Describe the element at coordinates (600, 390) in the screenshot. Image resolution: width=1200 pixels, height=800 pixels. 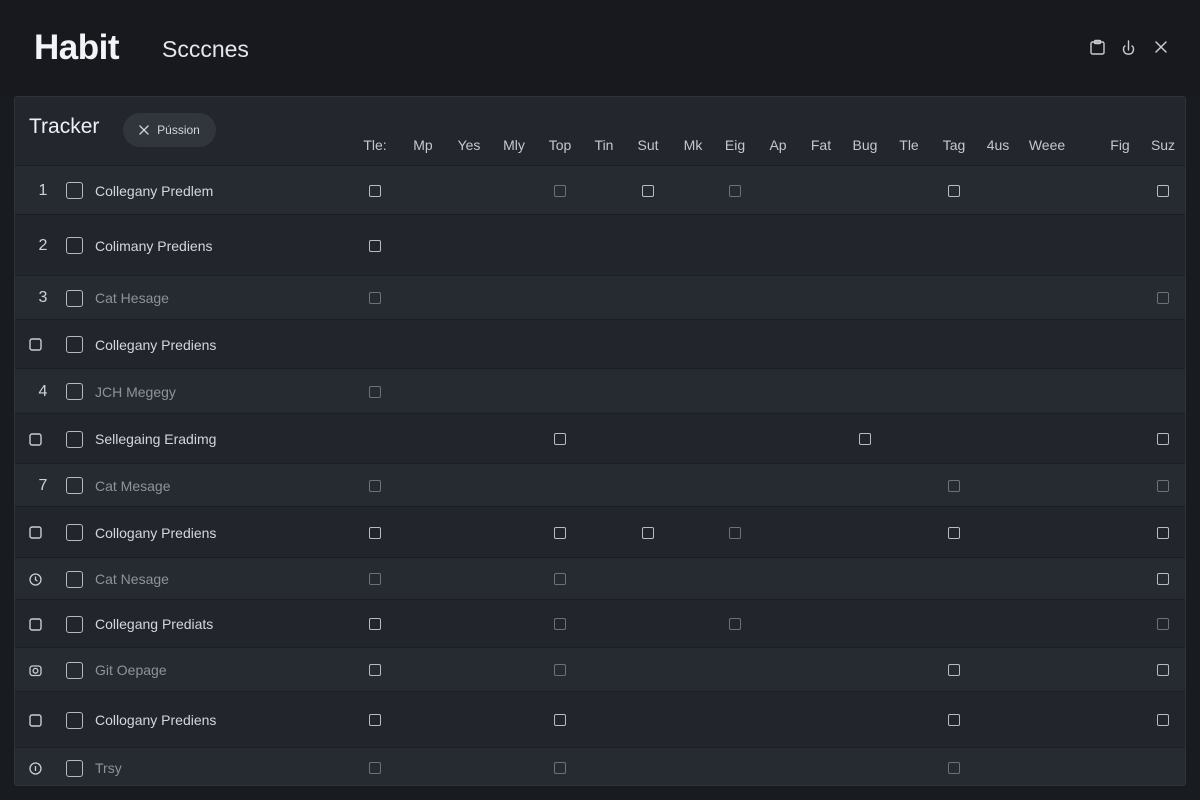
I see `habit-row: 4 JCH Megegy` at that location.